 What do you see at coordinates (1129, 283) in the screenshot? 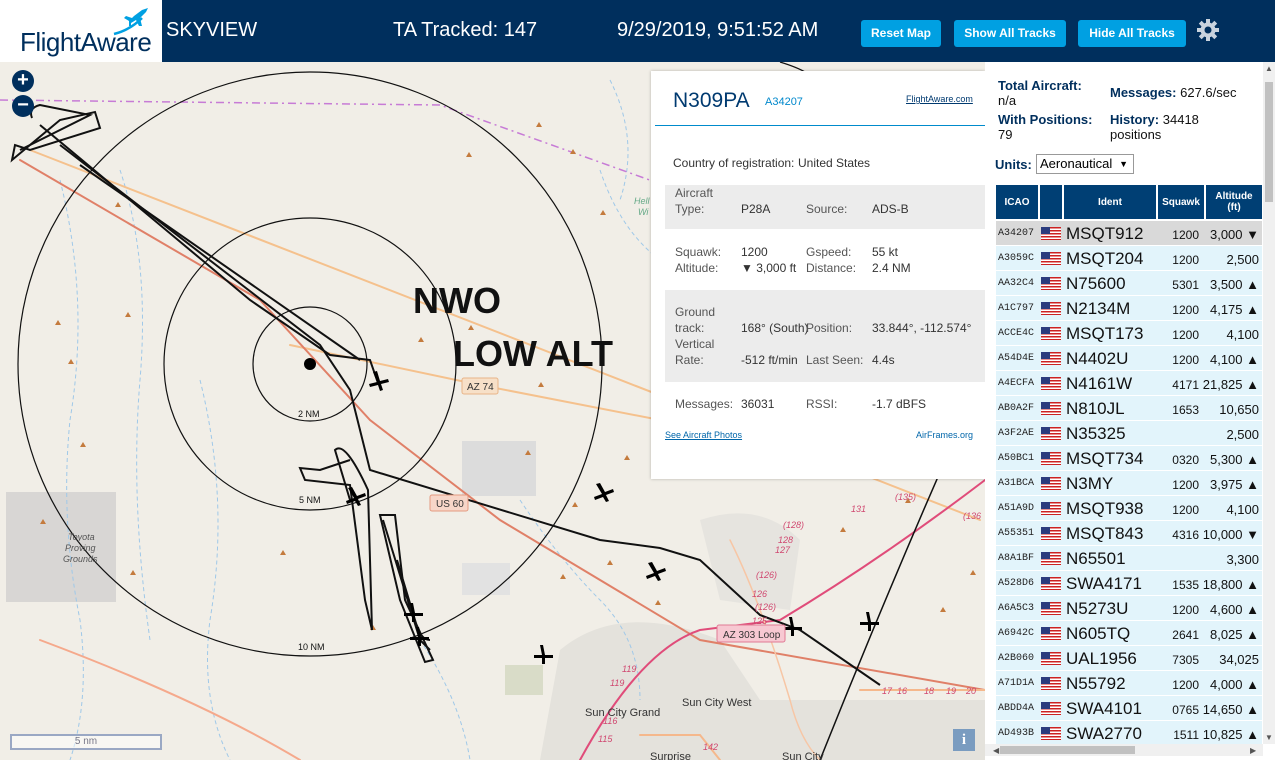
I see `table-row: AA32C4 N75600 5301 3,500 ▲` at bounding box center [1129, 283].